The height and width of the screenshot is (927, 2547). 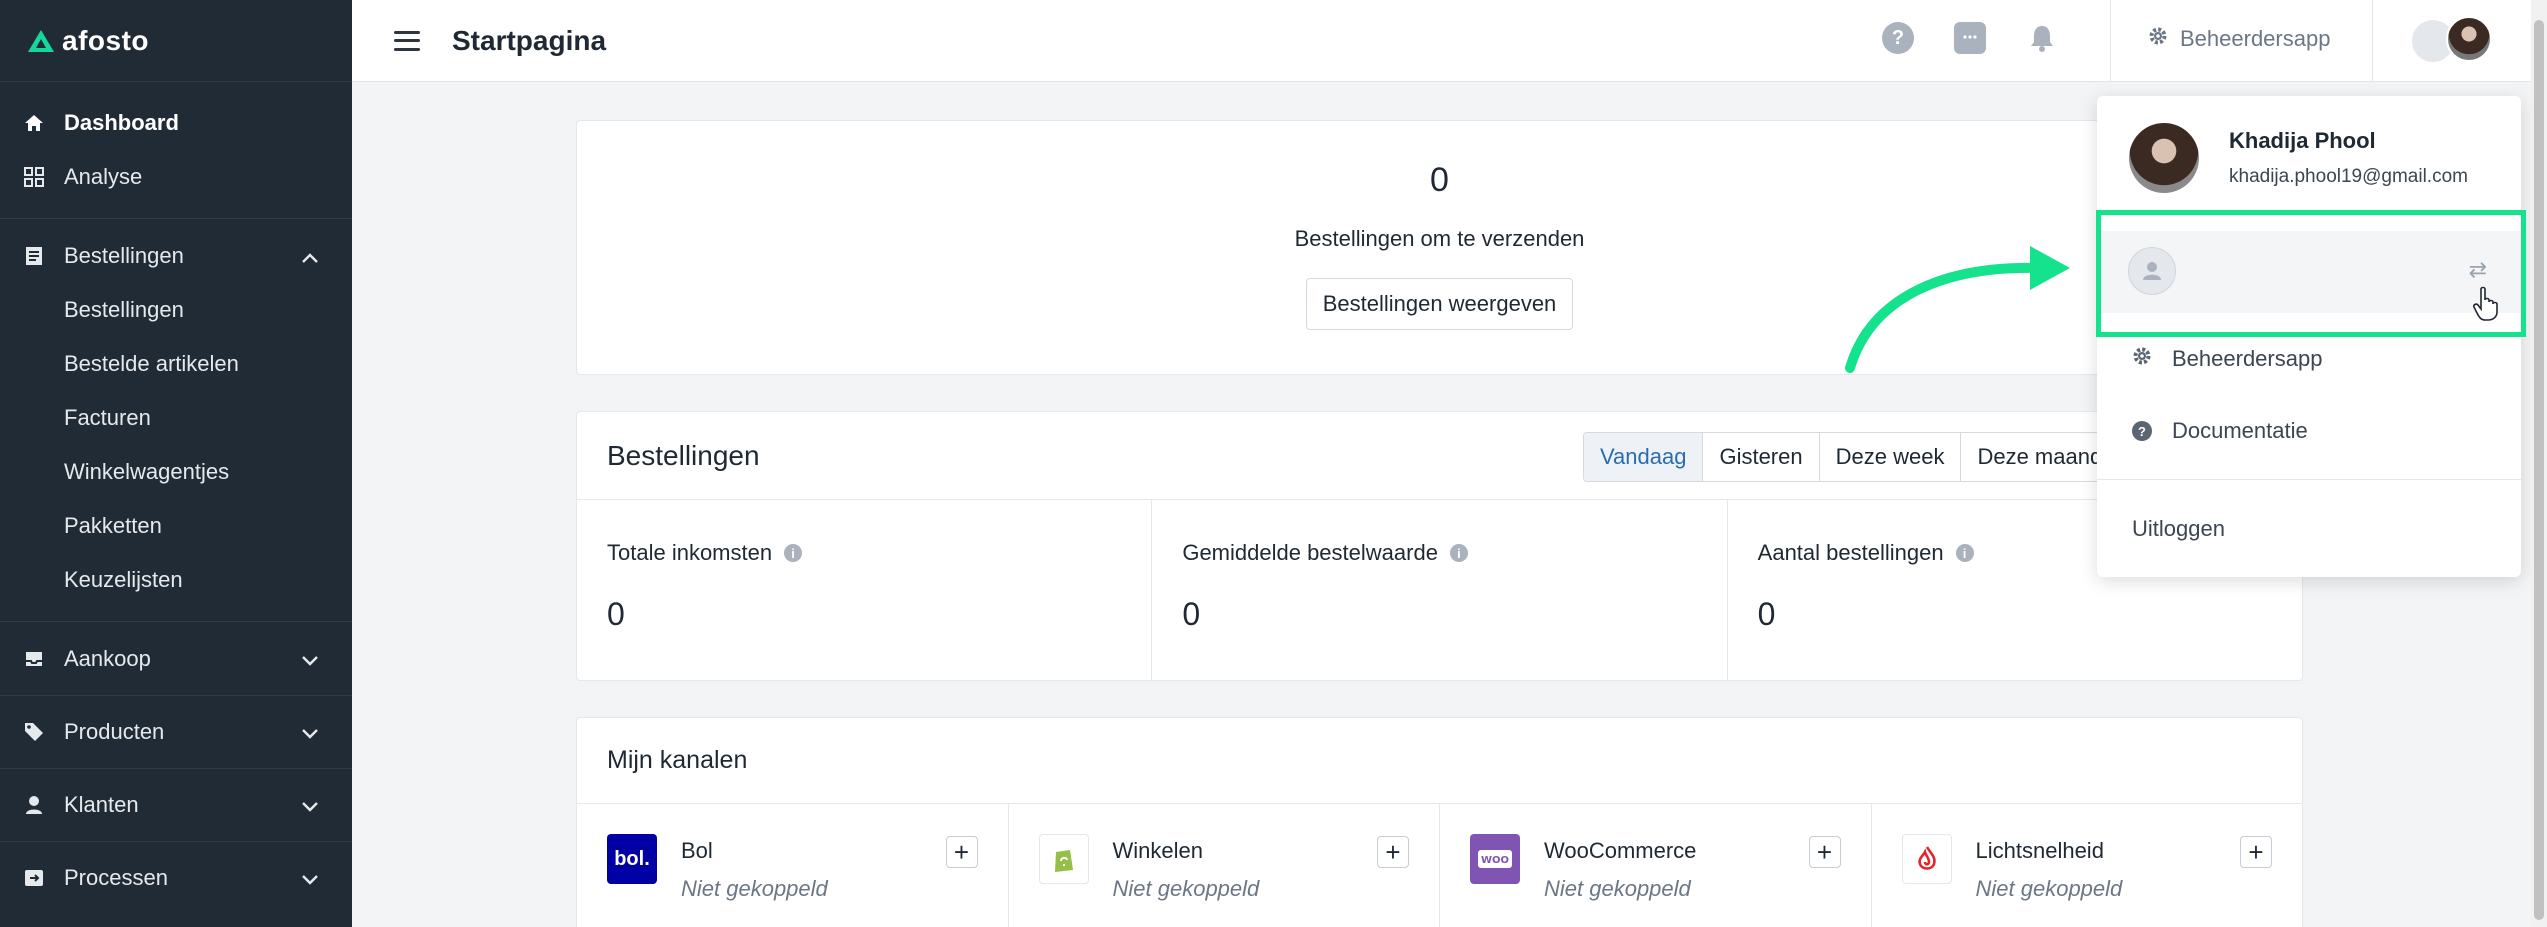 What do you see at coordinates (2040, 457) in the screenshot?
I see `tab-deze-maand: Deze maand` at bounding box center [2040, 457].